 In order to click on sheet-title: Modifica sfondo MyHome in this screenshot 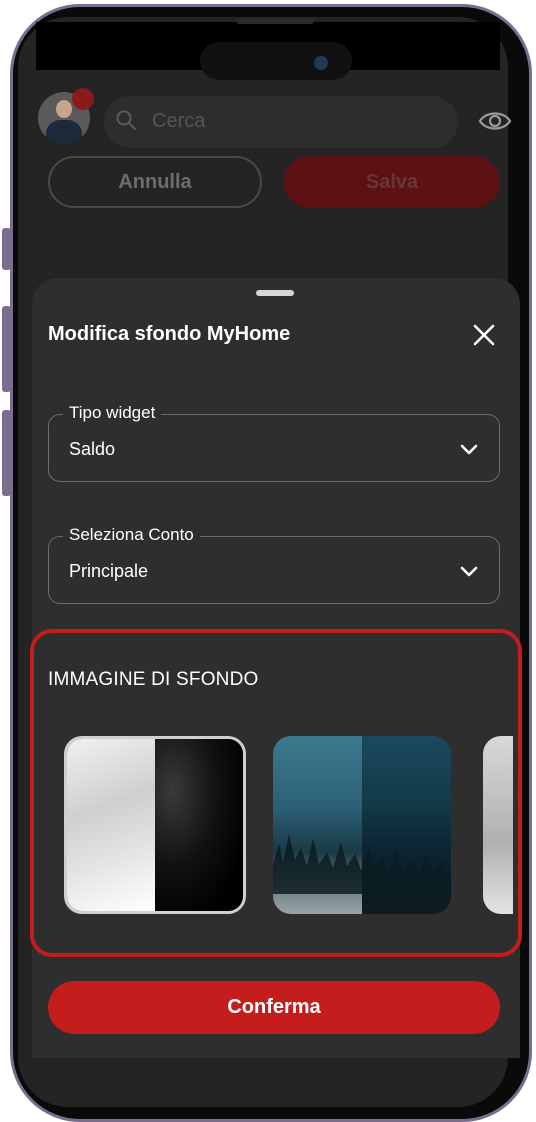, I will do `click(169, 334)`.